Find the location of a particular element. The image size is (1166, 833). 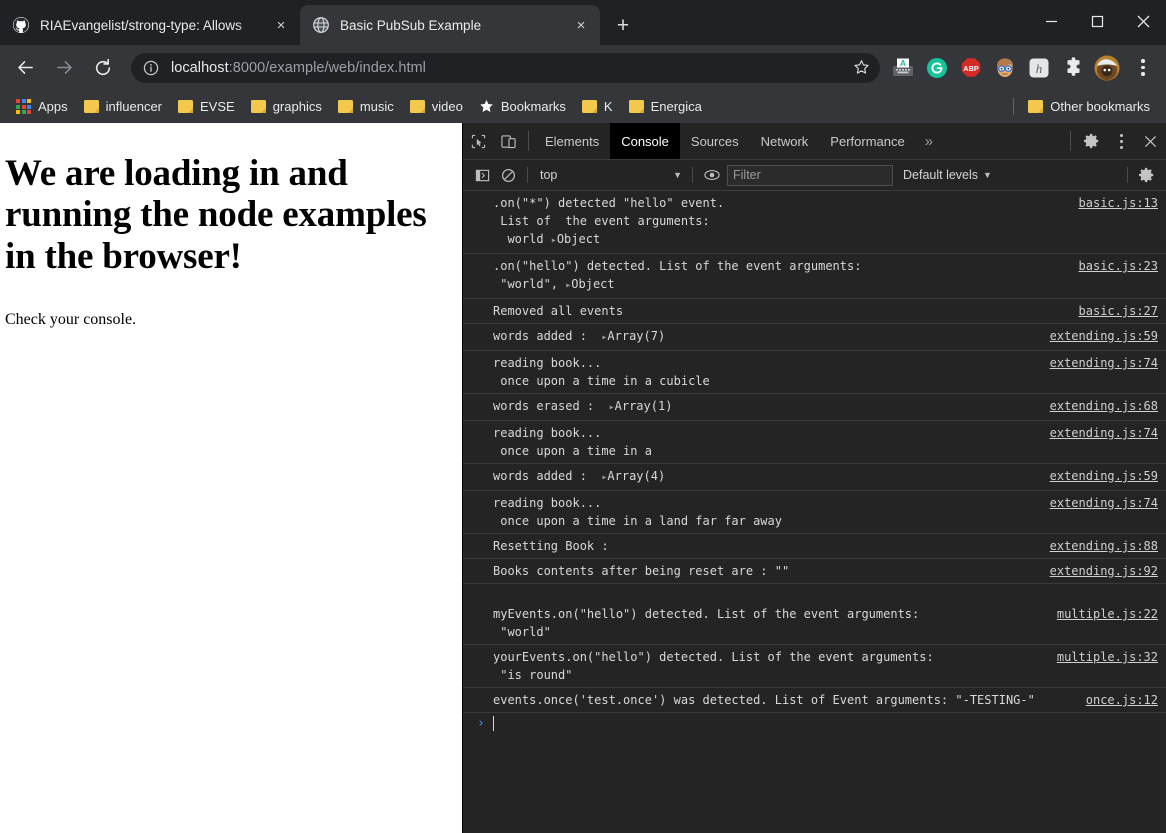

bookmark-item-music: music is located at coordinates (366, 106).